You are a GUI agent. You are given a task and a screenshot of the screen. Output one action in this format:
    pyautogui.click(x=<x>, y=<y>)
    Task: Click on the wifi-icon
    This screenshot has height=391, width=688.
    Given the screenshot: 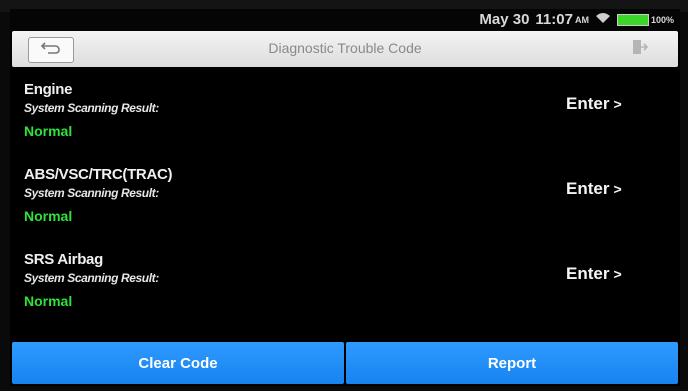 What is the action you would take?
    pyautogui.click(x=603, y=19)
    